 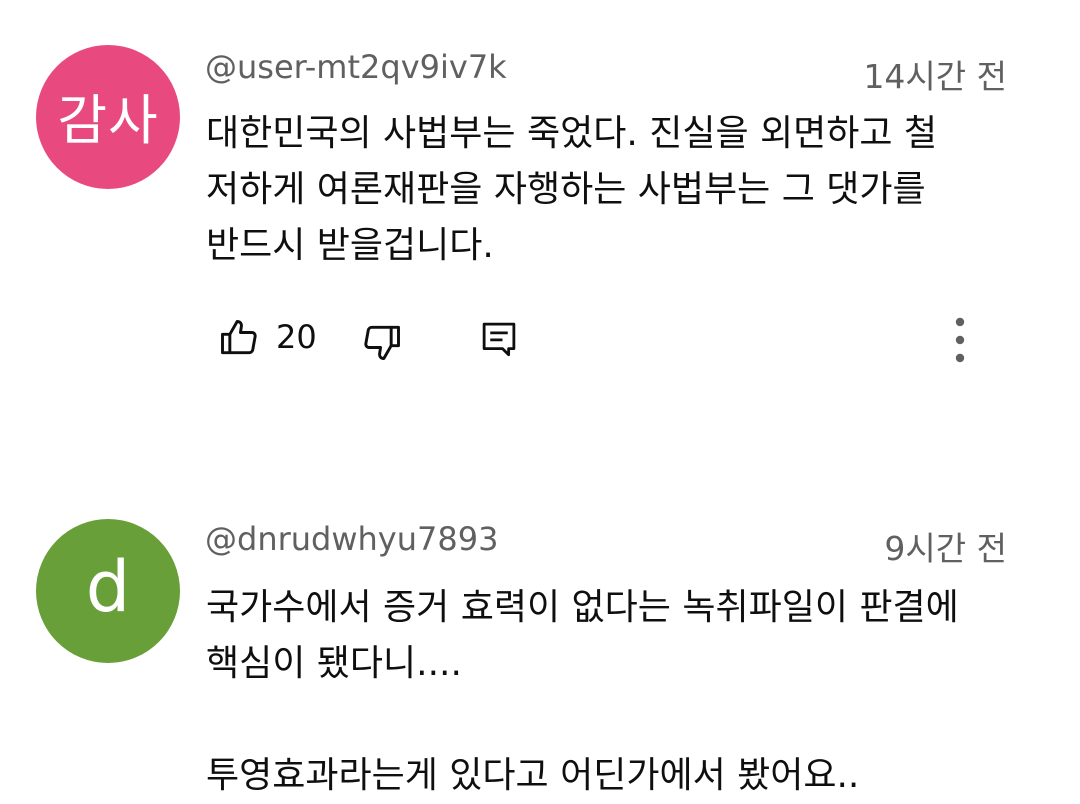 What do you see at coordinates (945, 548) in the screenshot?
I see `comment-timestamp: 9시간 전` at bounding box center [945, 548].